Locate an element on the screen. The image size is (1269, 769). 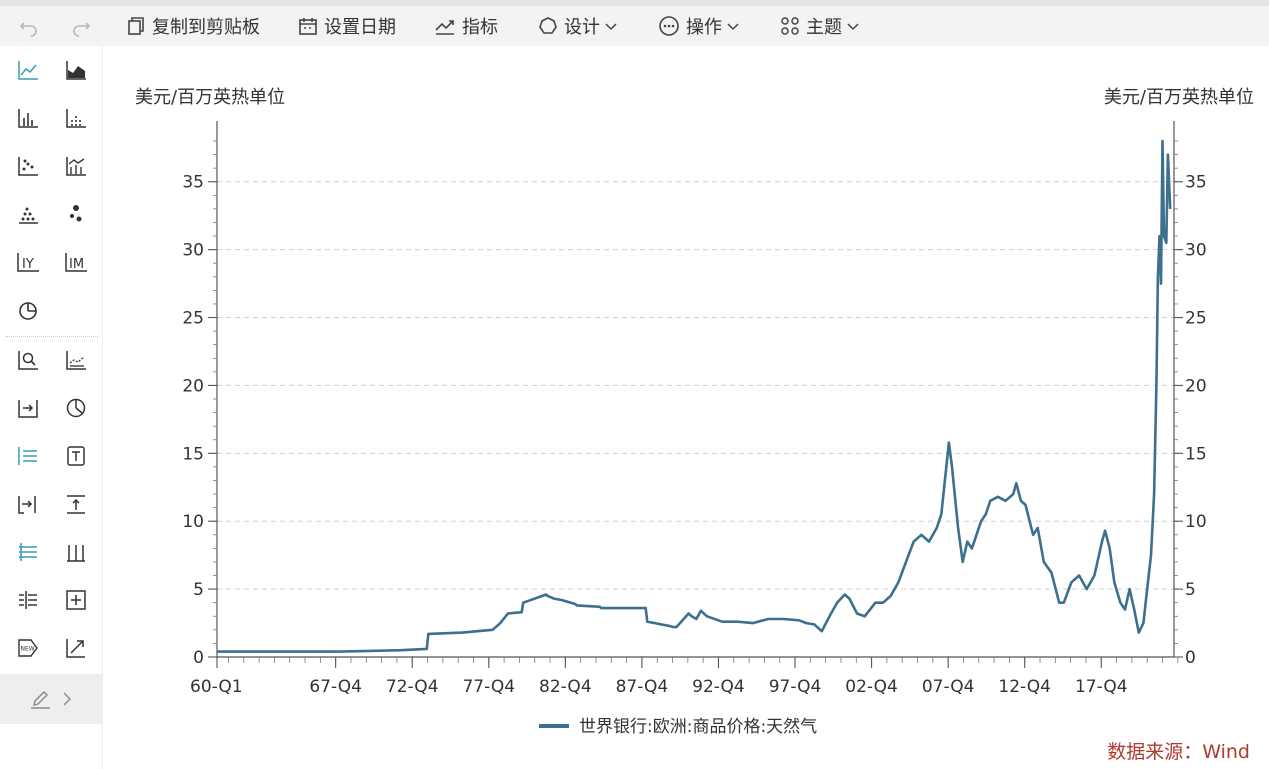
more-circle-icon is located at coordinates (669, 26).